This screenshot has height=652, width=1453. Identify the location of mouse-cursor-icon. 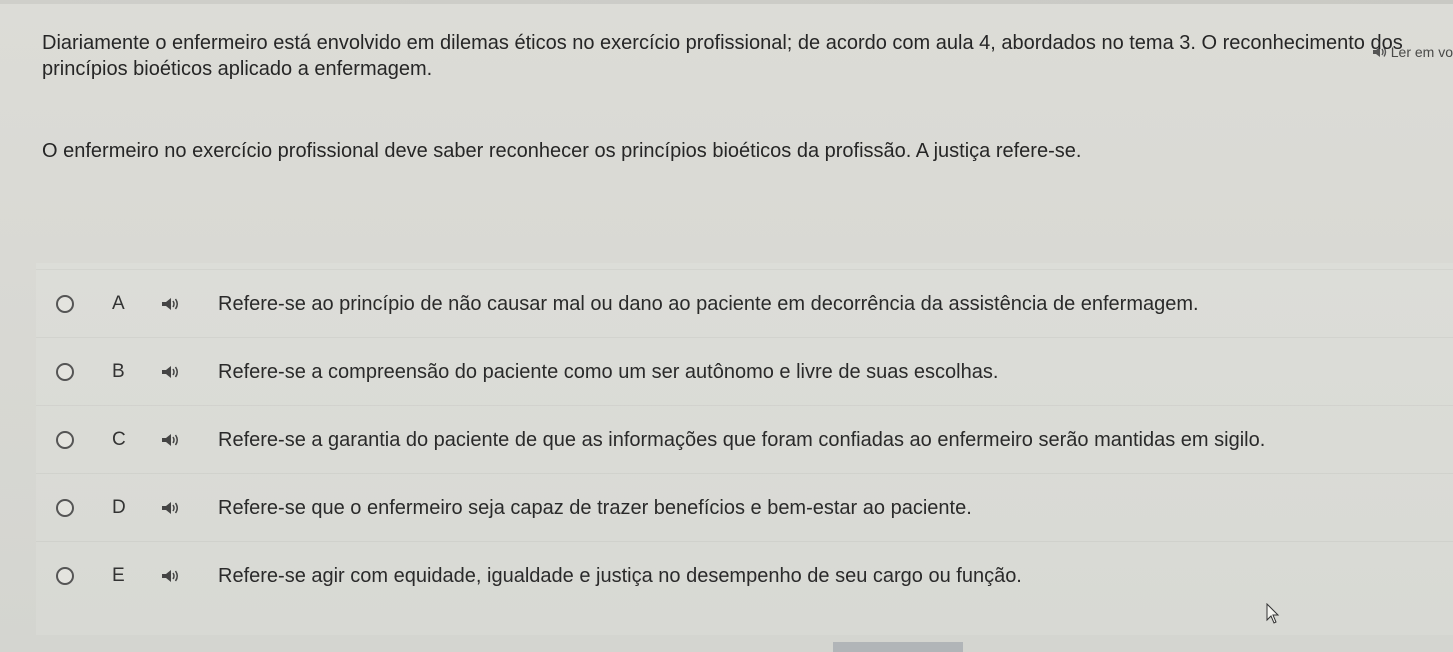
(1273, 613).